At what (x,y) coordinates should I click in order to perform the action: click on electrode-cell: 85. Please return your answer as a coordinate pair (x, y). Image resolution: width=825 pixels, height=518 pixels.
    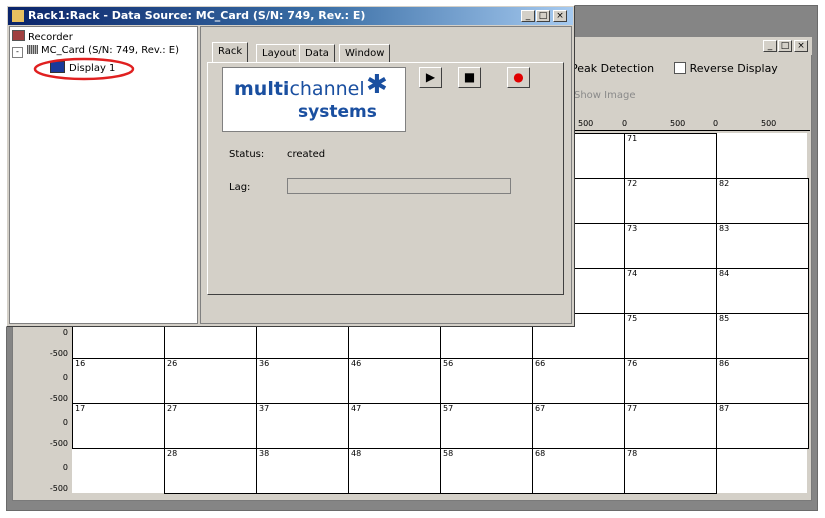
    Looking at the image, I should click on (762, 336).